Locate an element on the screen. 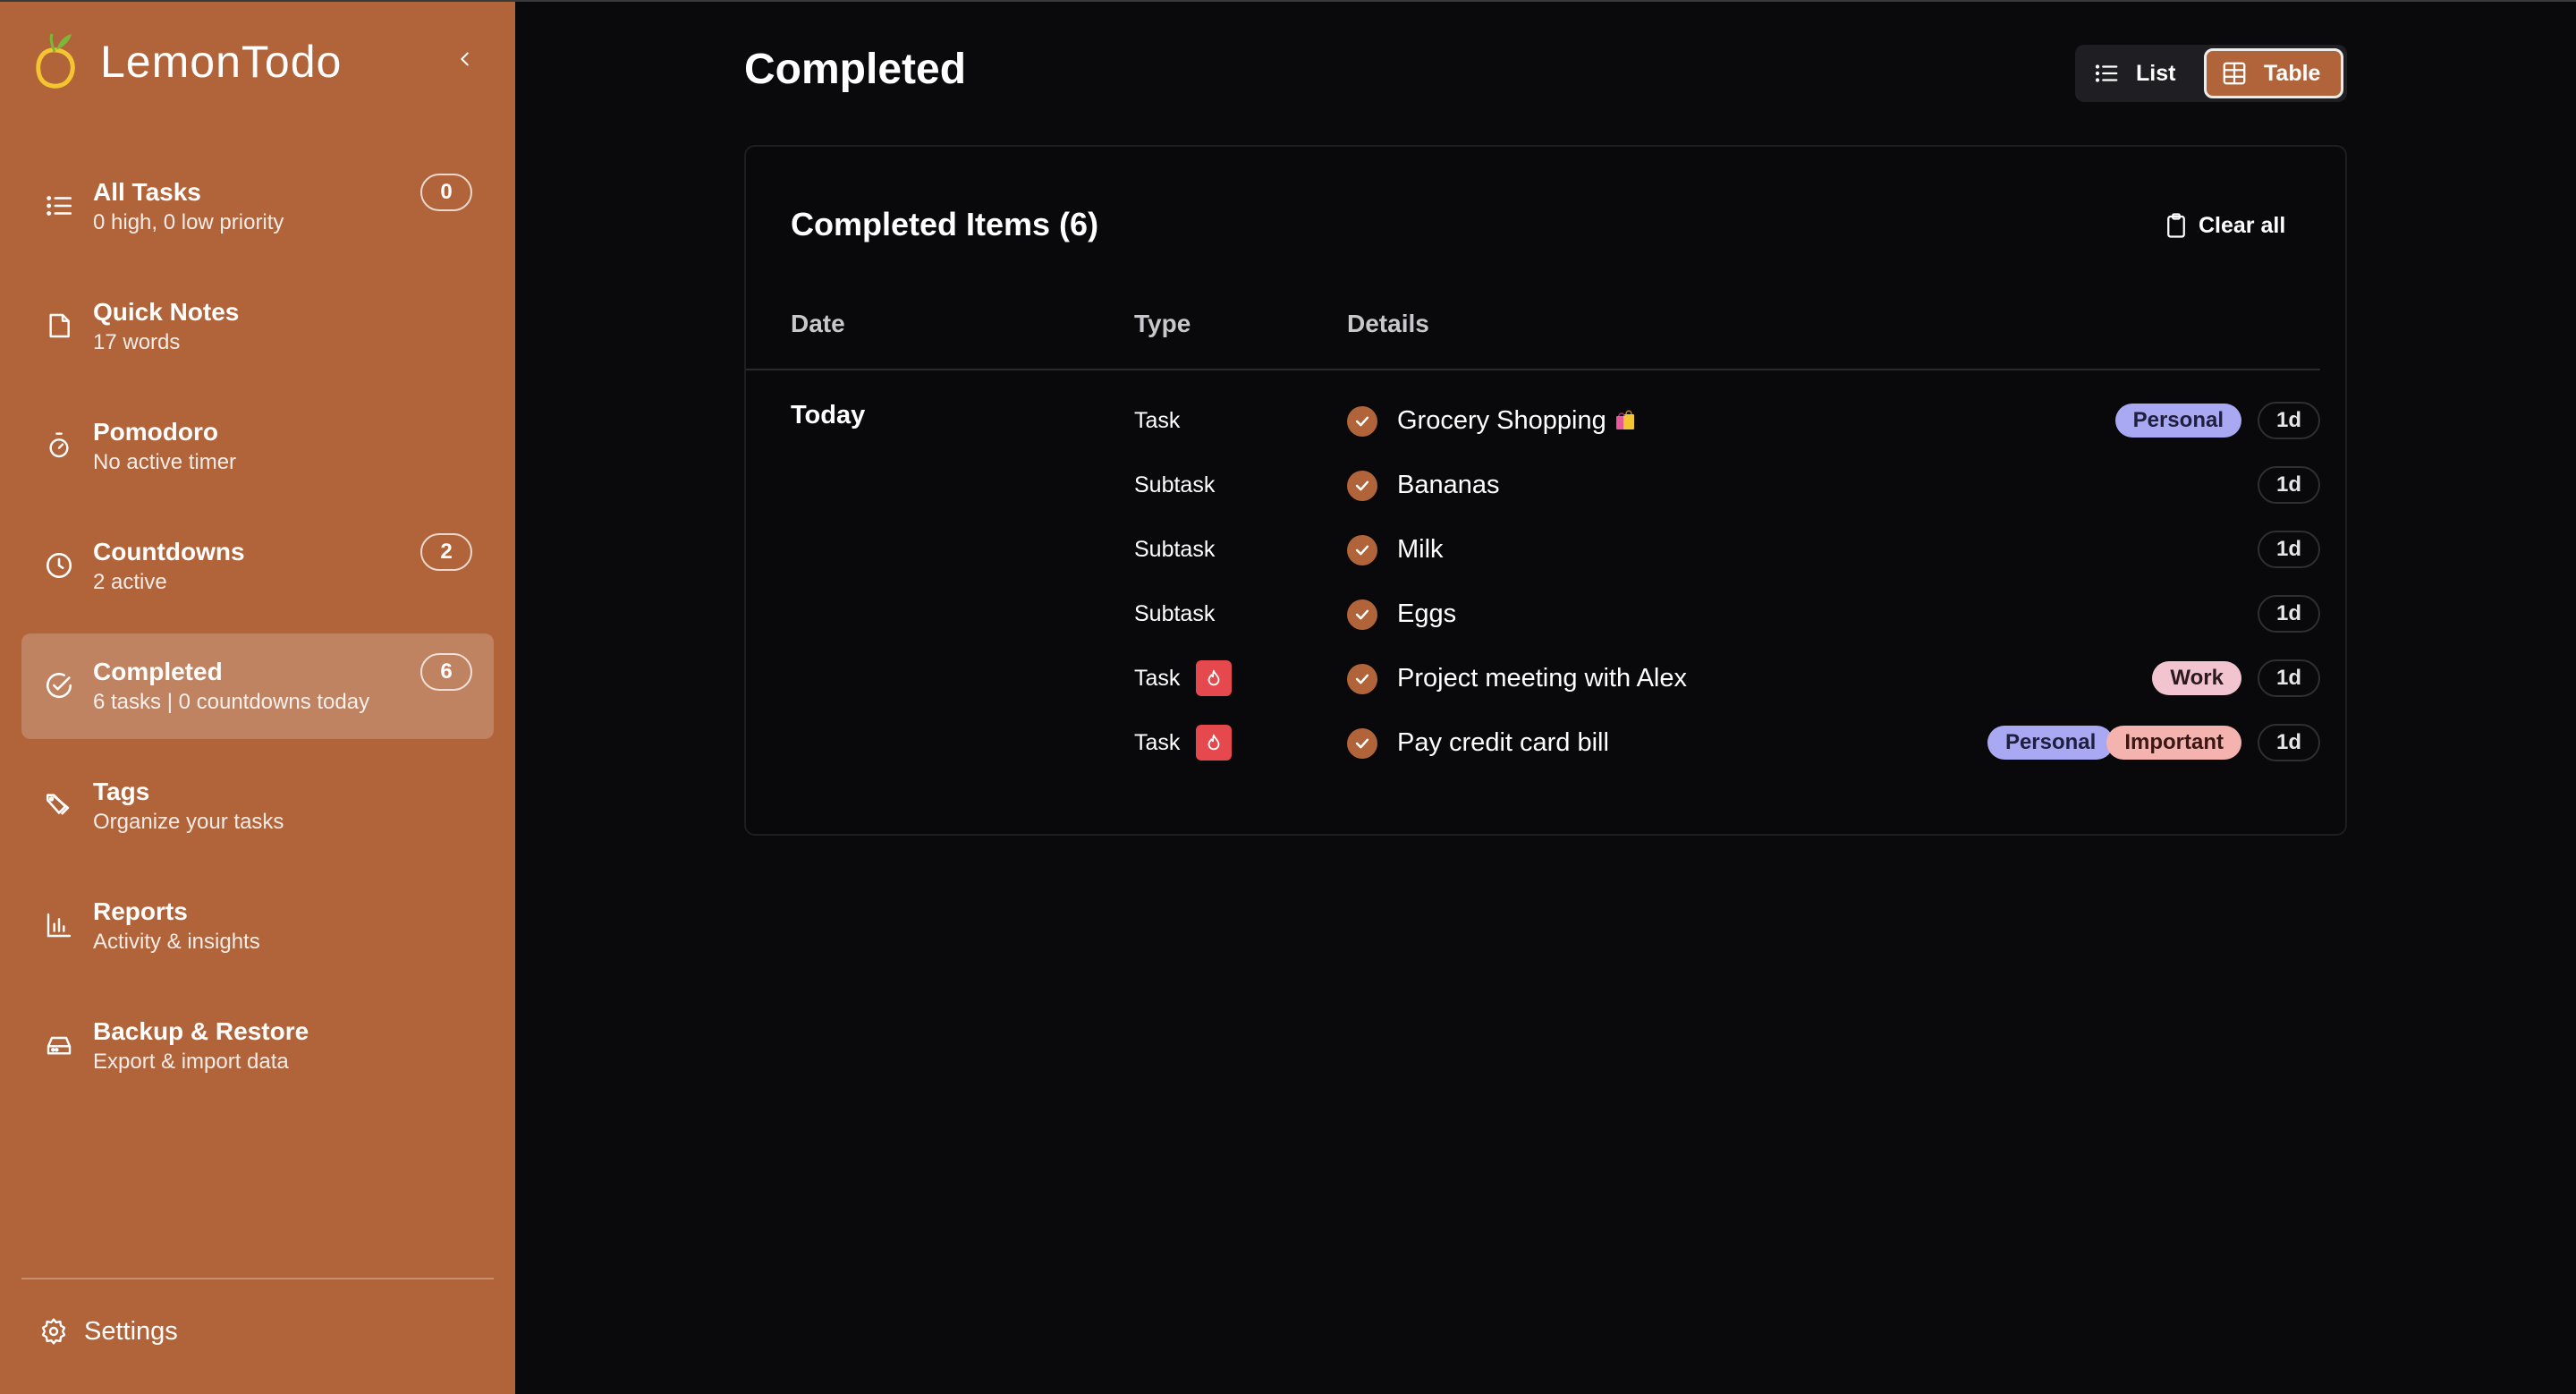 This screenshot has width=2576, height=1394. item-title: Bananas is located at coordinates (1448, 484).